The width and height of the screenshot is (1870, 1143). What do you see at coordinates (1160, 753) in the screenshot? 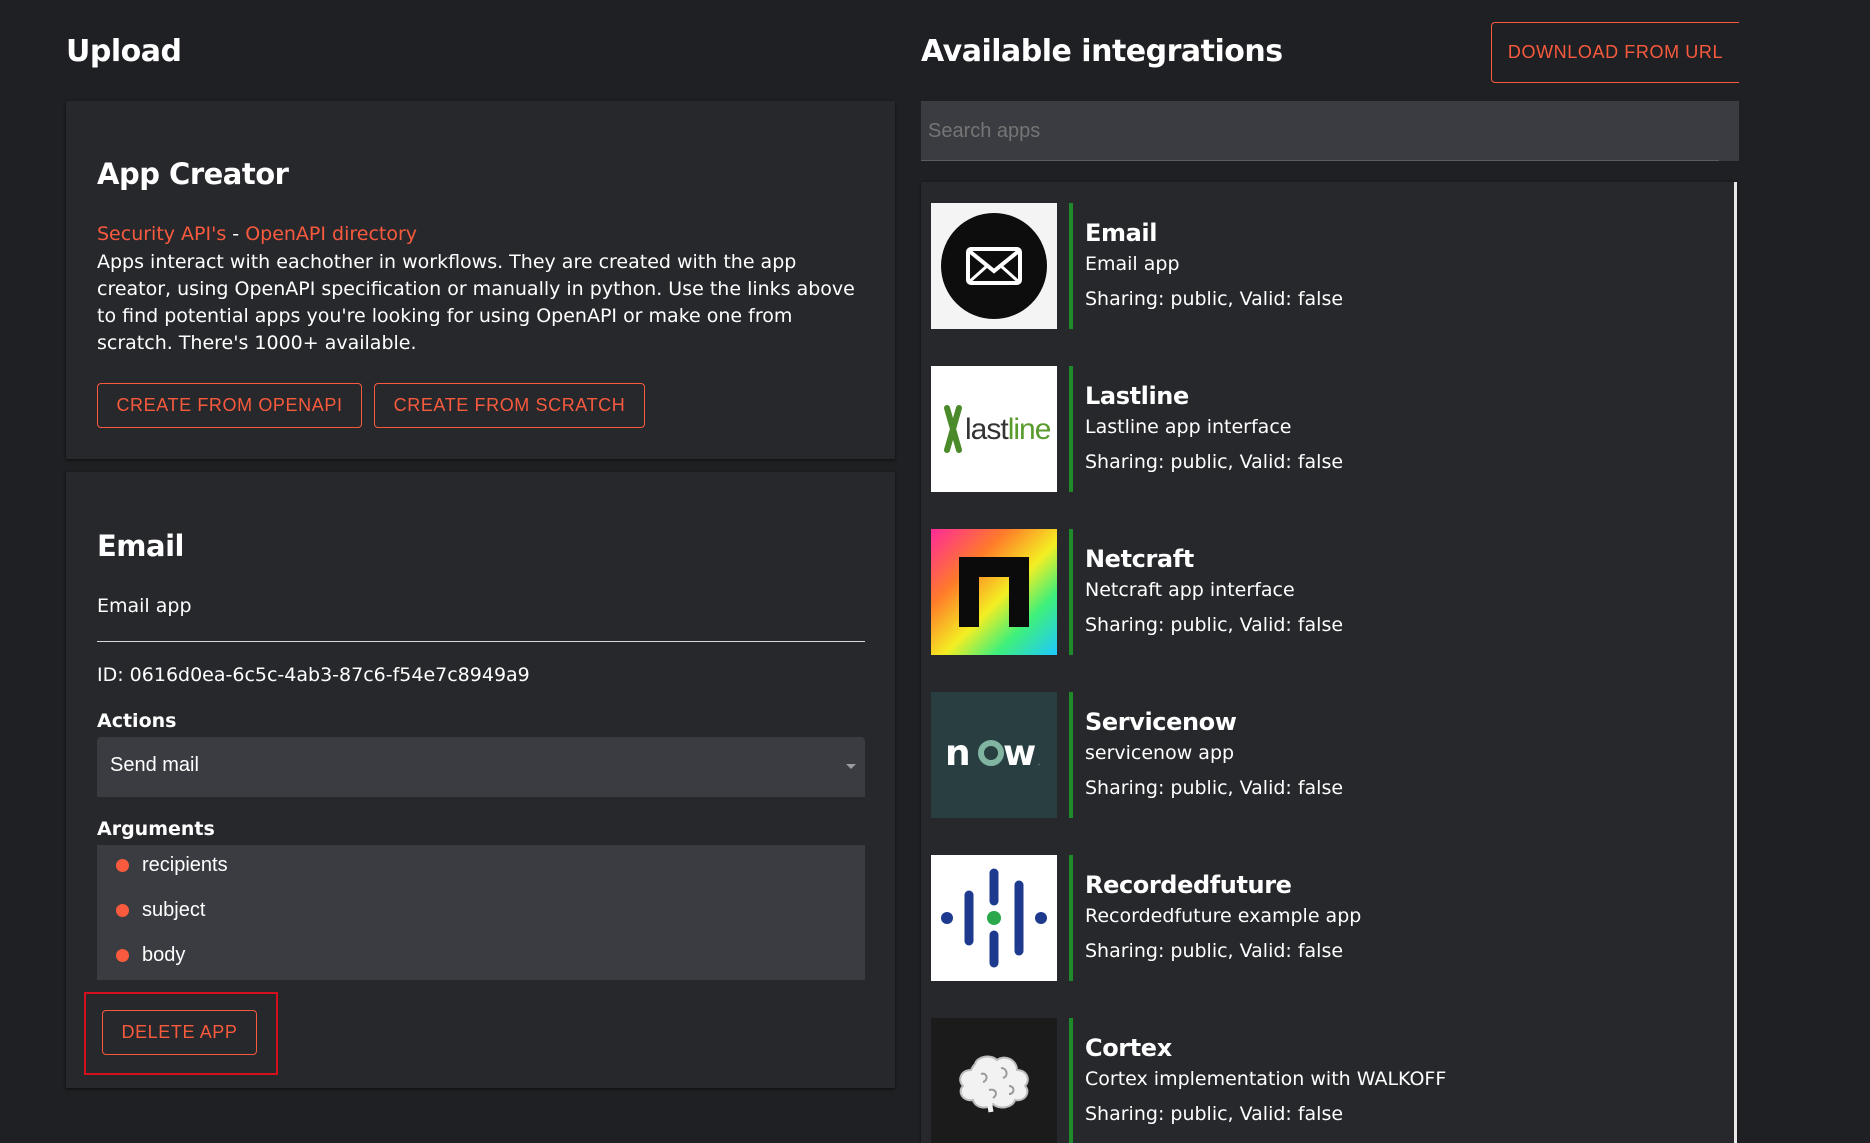
I see `app-description: servicenow app` at bounding box center [1160, 753].